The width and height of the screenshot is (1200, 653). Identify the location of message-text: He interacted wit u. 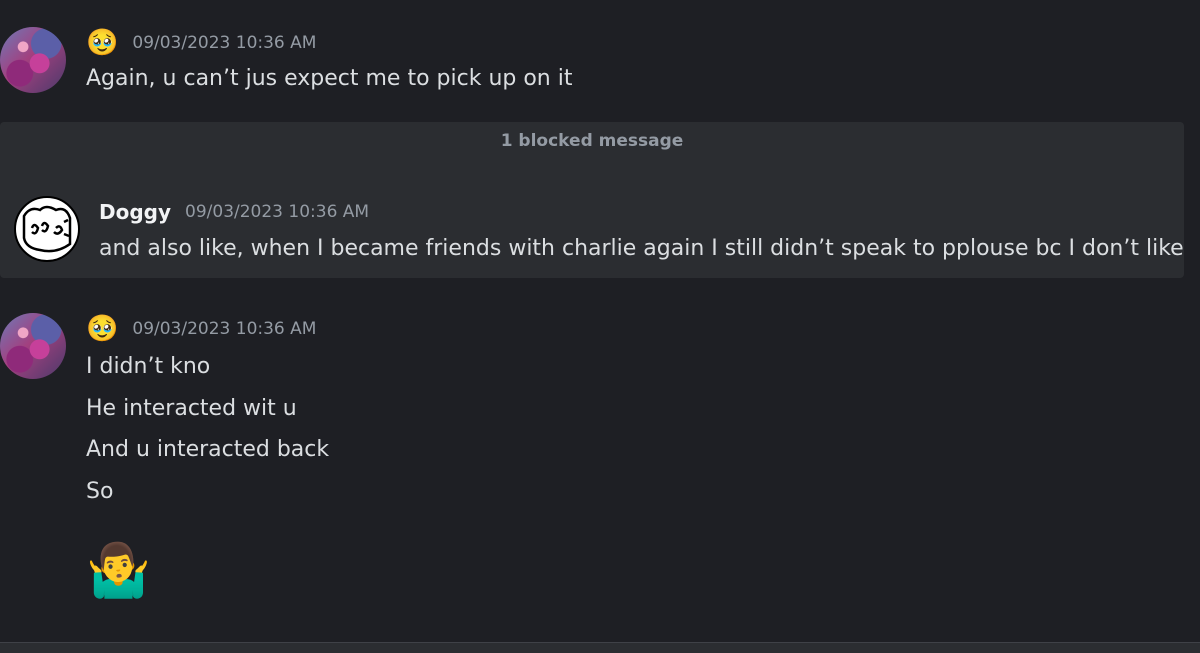
(191, 408).